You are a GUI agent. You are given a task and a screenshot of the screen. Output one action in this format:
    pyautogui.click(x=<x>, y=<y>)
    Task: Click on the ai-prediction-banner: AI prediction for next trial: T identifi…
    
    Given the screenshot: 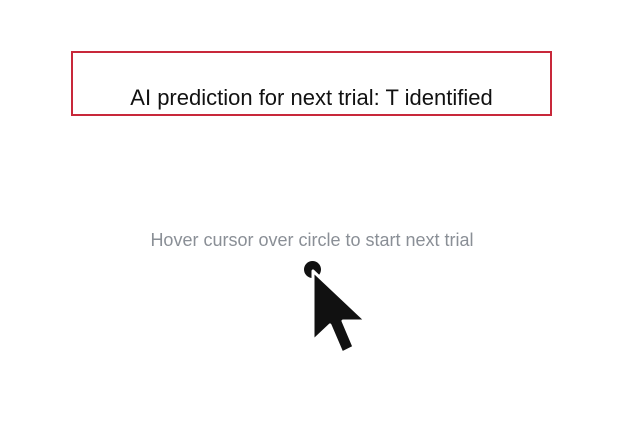 What is the action you would take?
    pyautogui.click(x=311, y=83)
    